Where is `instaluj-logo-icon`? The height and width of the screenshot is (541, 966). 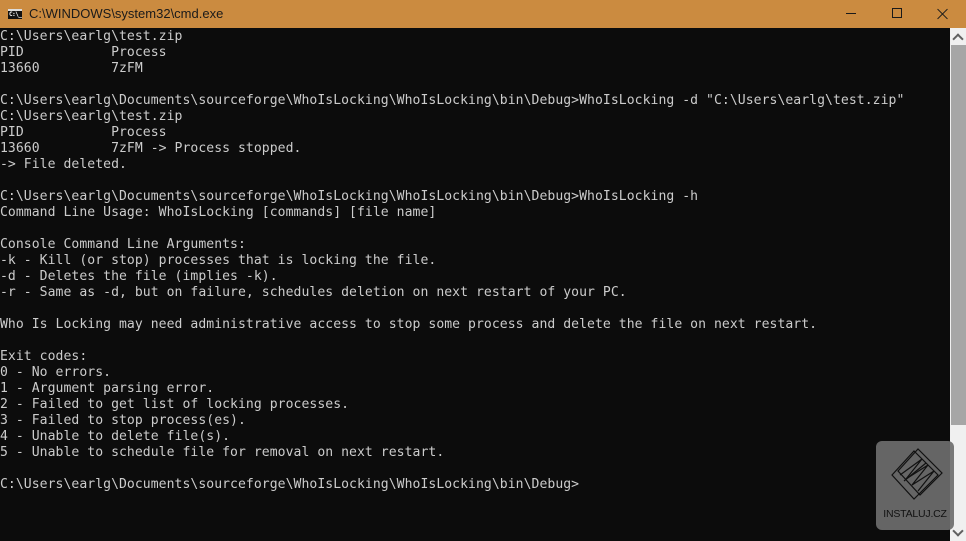
instaluj-logo-icon is located at coordinates (917, 474).